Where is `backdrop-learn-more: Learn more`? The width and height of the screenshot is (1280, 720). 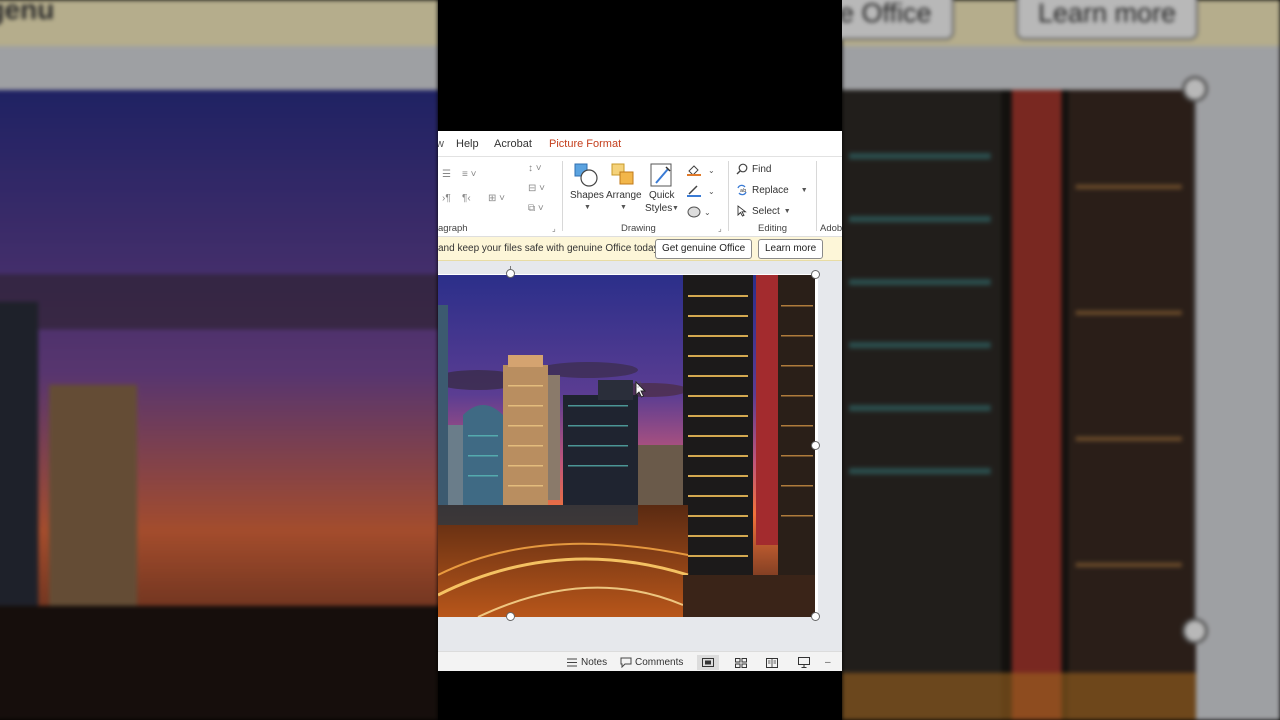
backdrop-learn-more: Learn more is located at coordinates (1107, 20).